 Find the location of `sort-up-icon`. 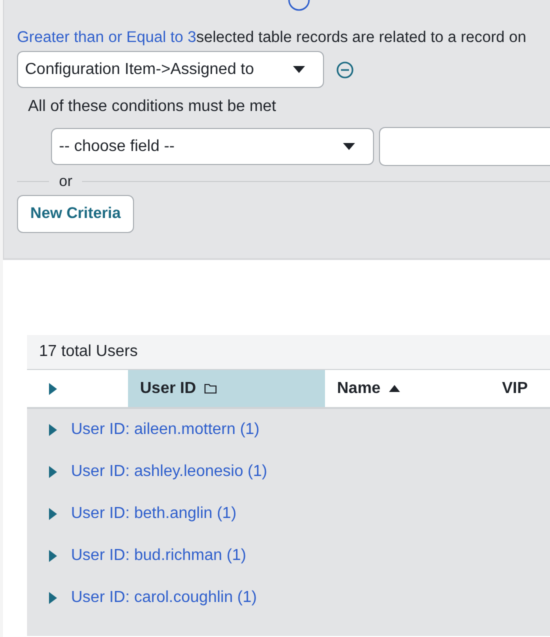

sort-up-icon is located at coordinates (394, 388).